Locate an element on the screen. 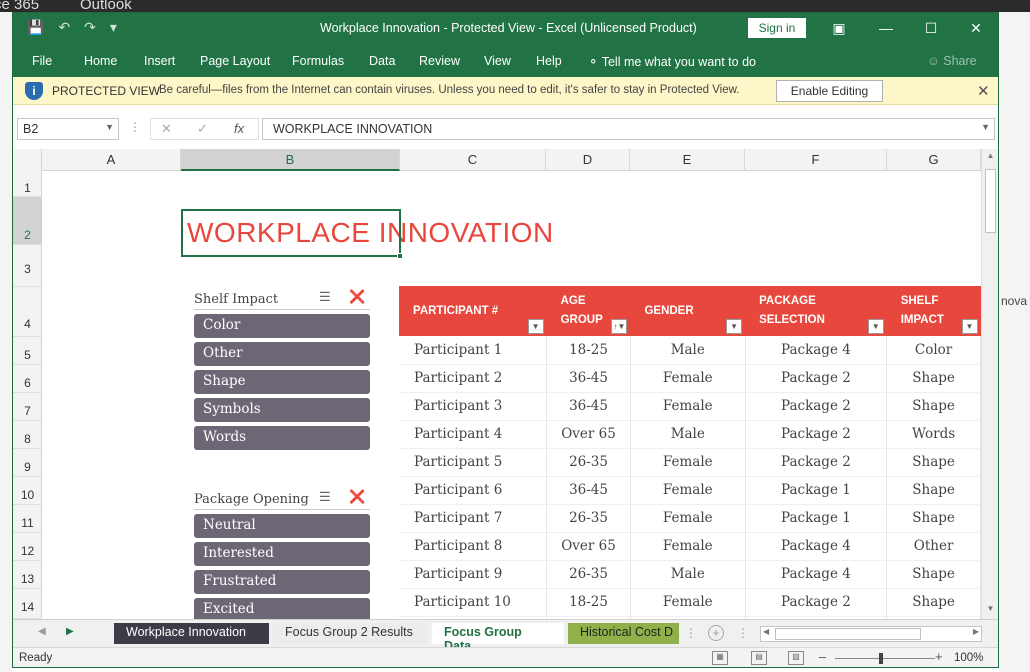  tab-review: Review is located at coordinates (439, 61).